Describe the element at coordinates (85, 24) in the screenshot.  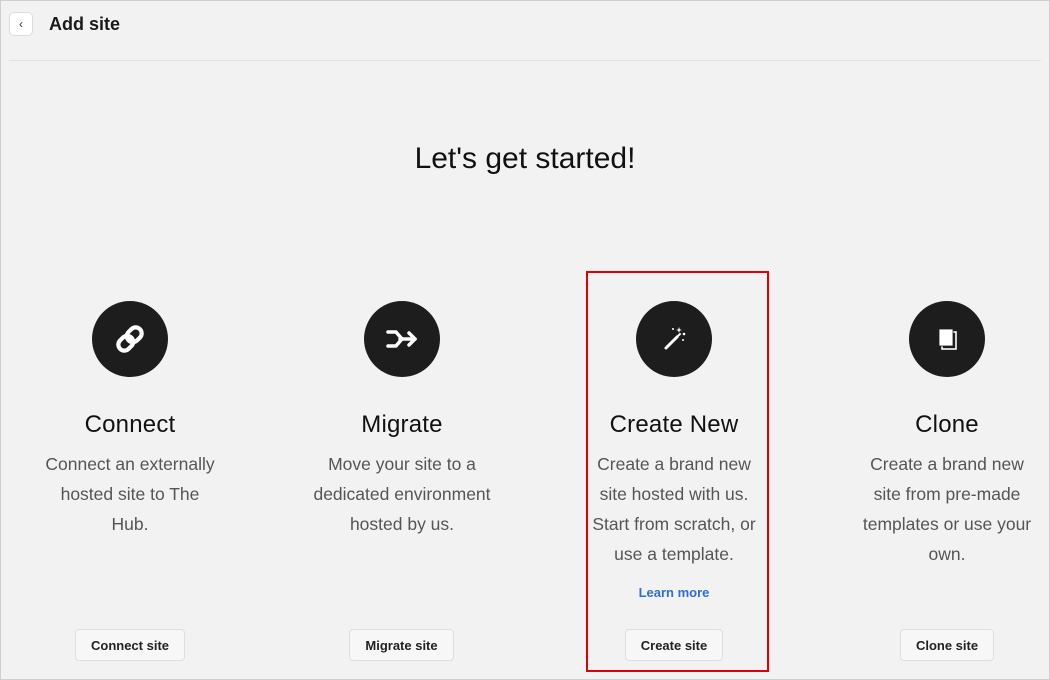
I see `page-title: Add site` at that location.